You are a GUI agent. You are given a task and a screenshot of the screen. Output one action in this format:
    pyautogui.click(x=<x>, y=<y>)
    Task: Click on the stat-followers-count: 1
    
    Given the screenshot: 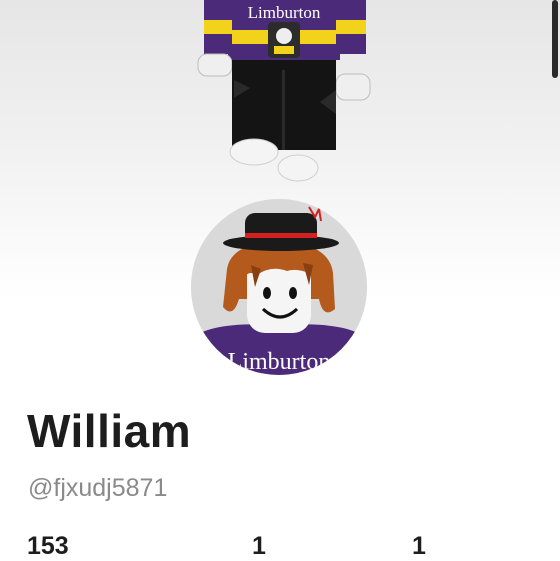 What is the action you would take?
    pyautogui.click(x=259, y=546)
    